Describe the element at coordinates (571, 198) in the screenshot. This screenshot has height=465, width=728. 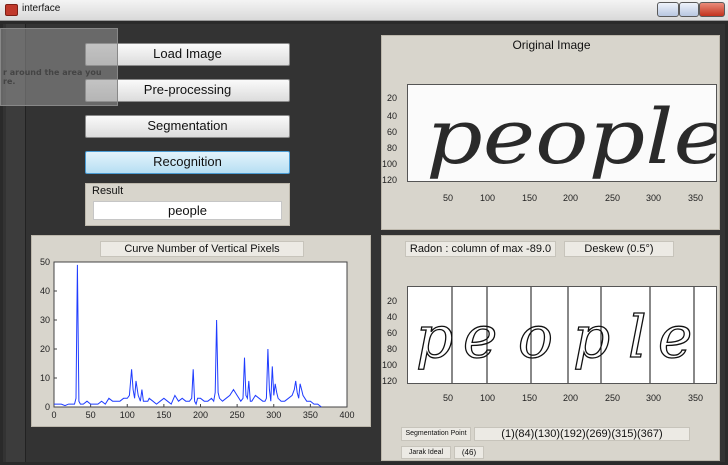
I see `orig-xtick: 200` at that location.